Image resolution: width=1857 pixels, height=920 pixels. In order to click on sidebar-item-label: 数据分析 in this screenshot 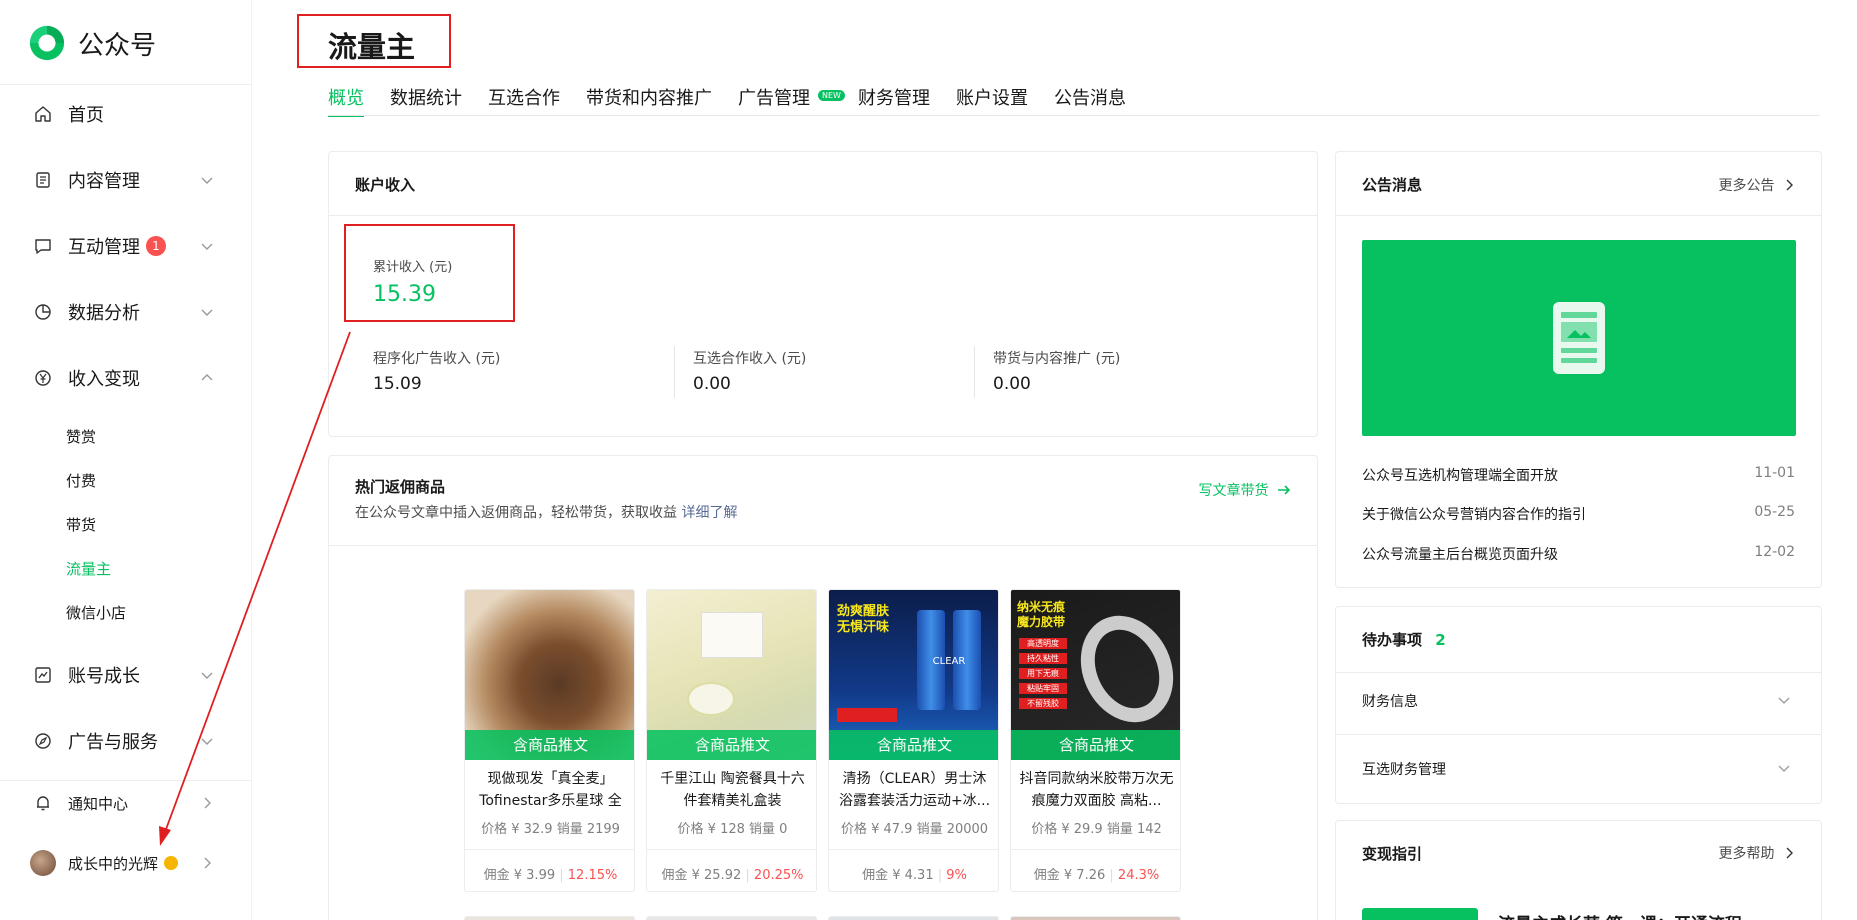, I will do `click(104, 313)`.